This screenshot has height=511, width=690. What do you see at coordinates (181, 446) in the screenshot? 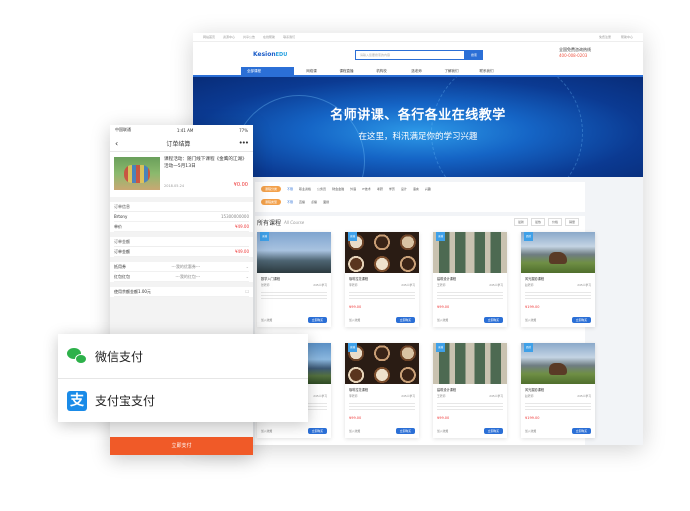
I see `pay-now-button: 立即支付` at bounding box center [181, 446].